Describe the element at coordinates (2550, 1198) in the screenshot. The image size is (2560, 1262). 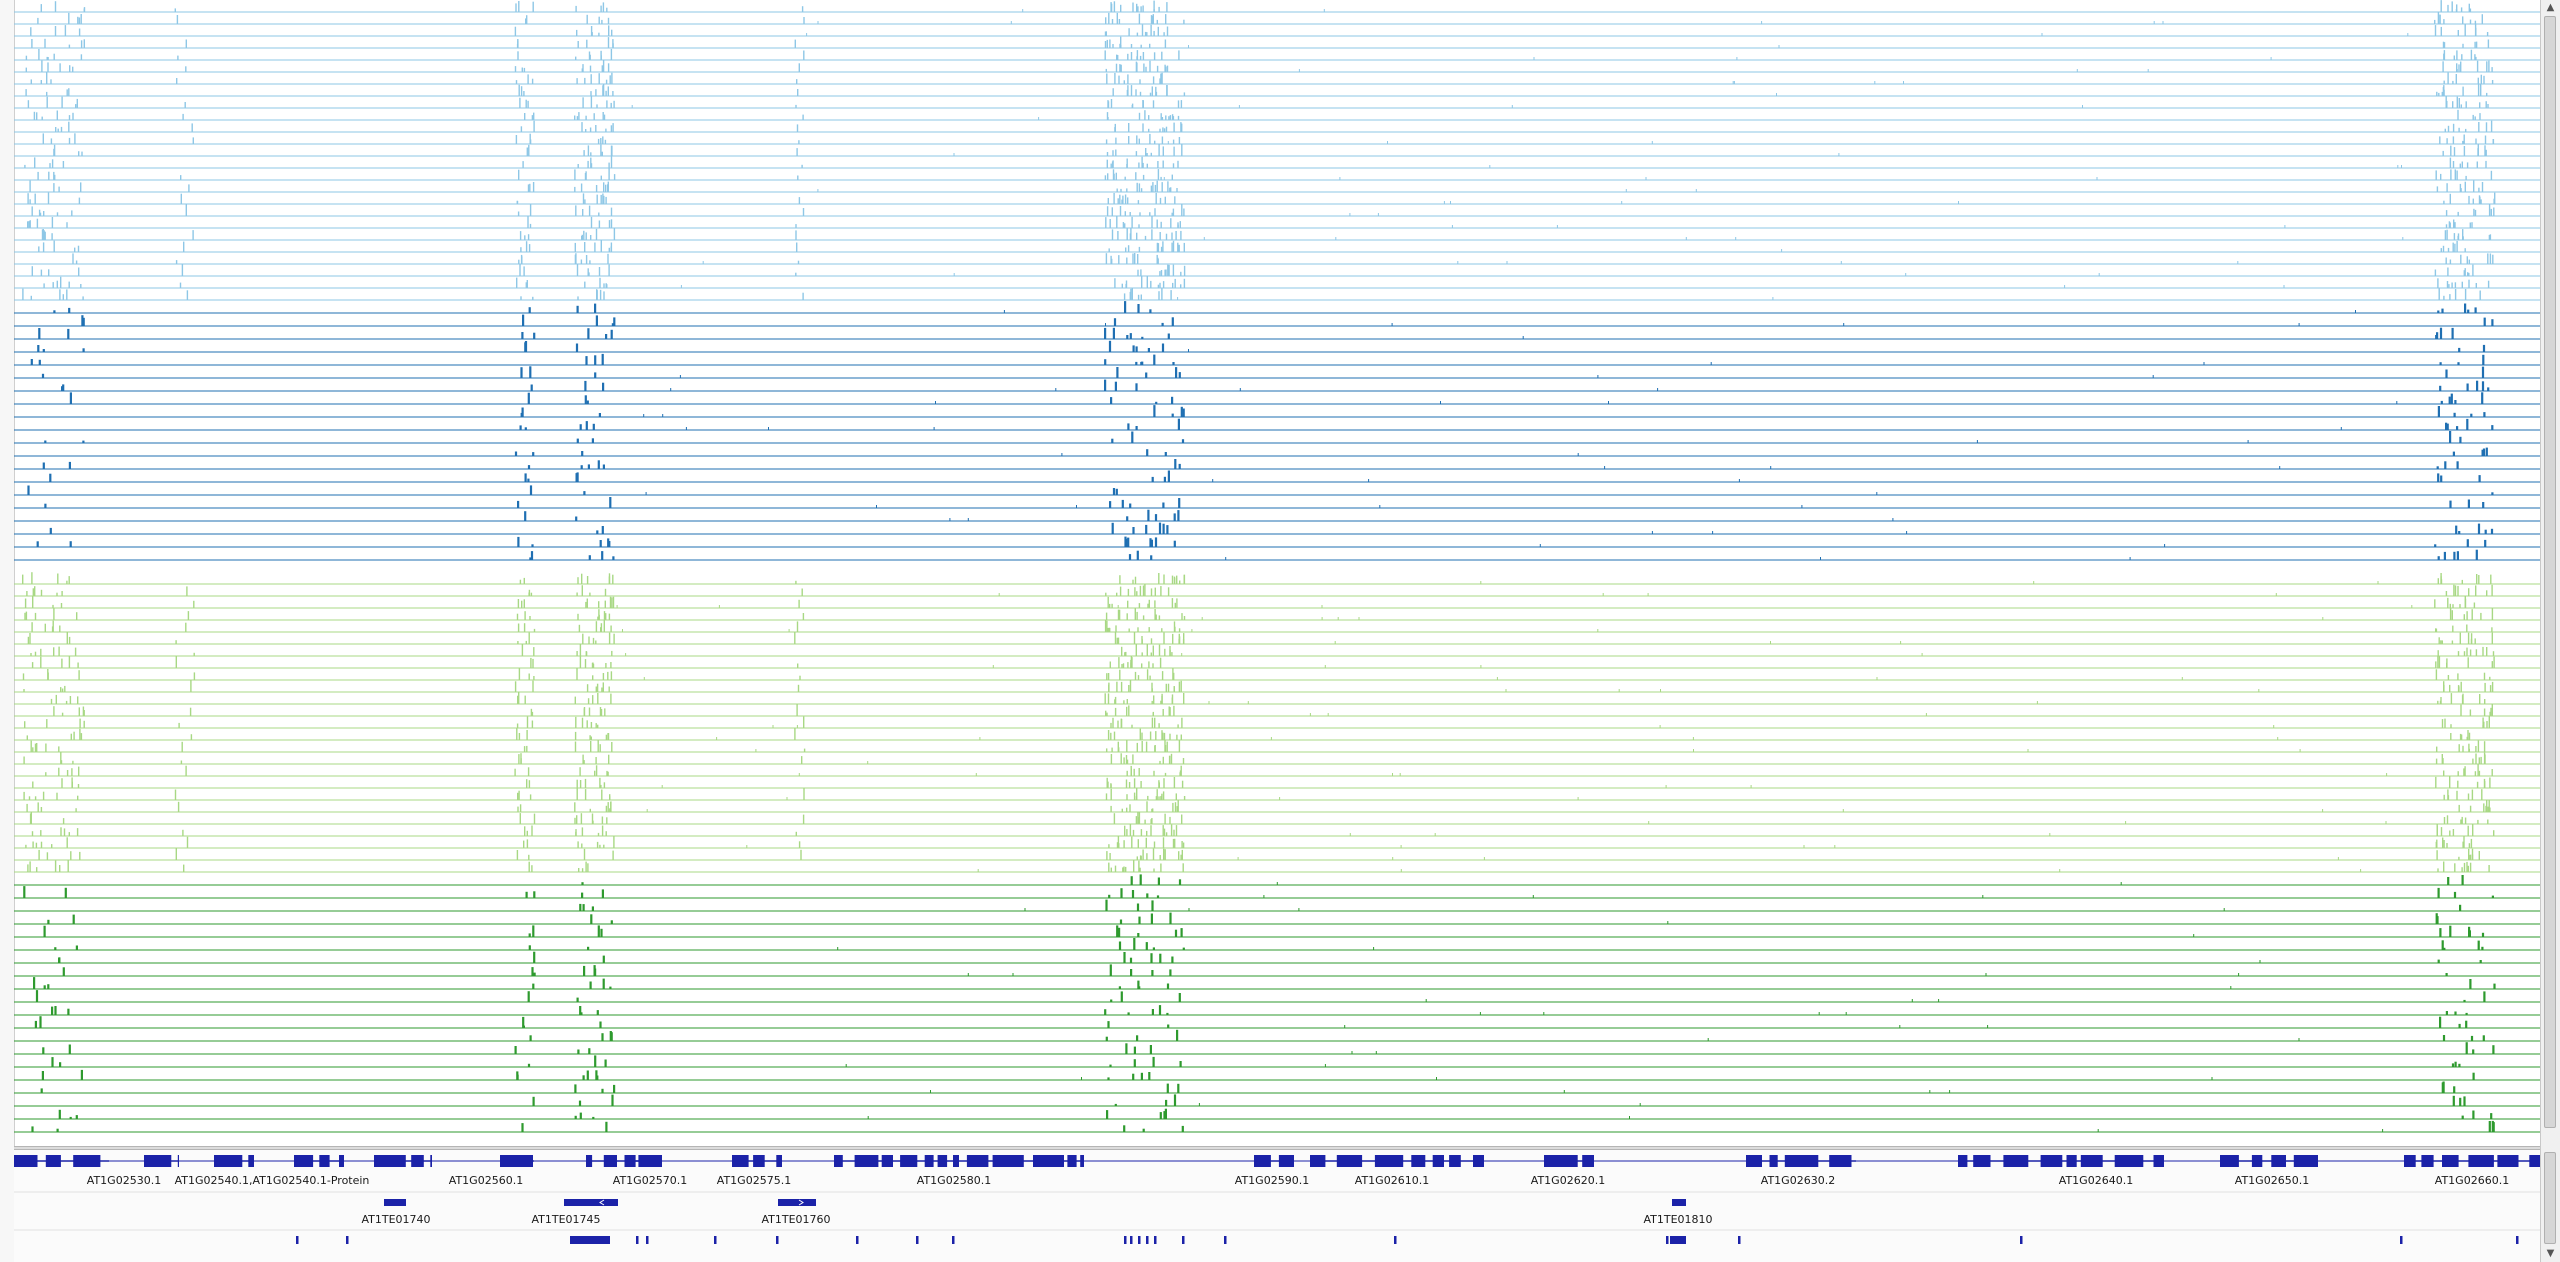
I see `feature-panel-scroll-thumb` at that location.